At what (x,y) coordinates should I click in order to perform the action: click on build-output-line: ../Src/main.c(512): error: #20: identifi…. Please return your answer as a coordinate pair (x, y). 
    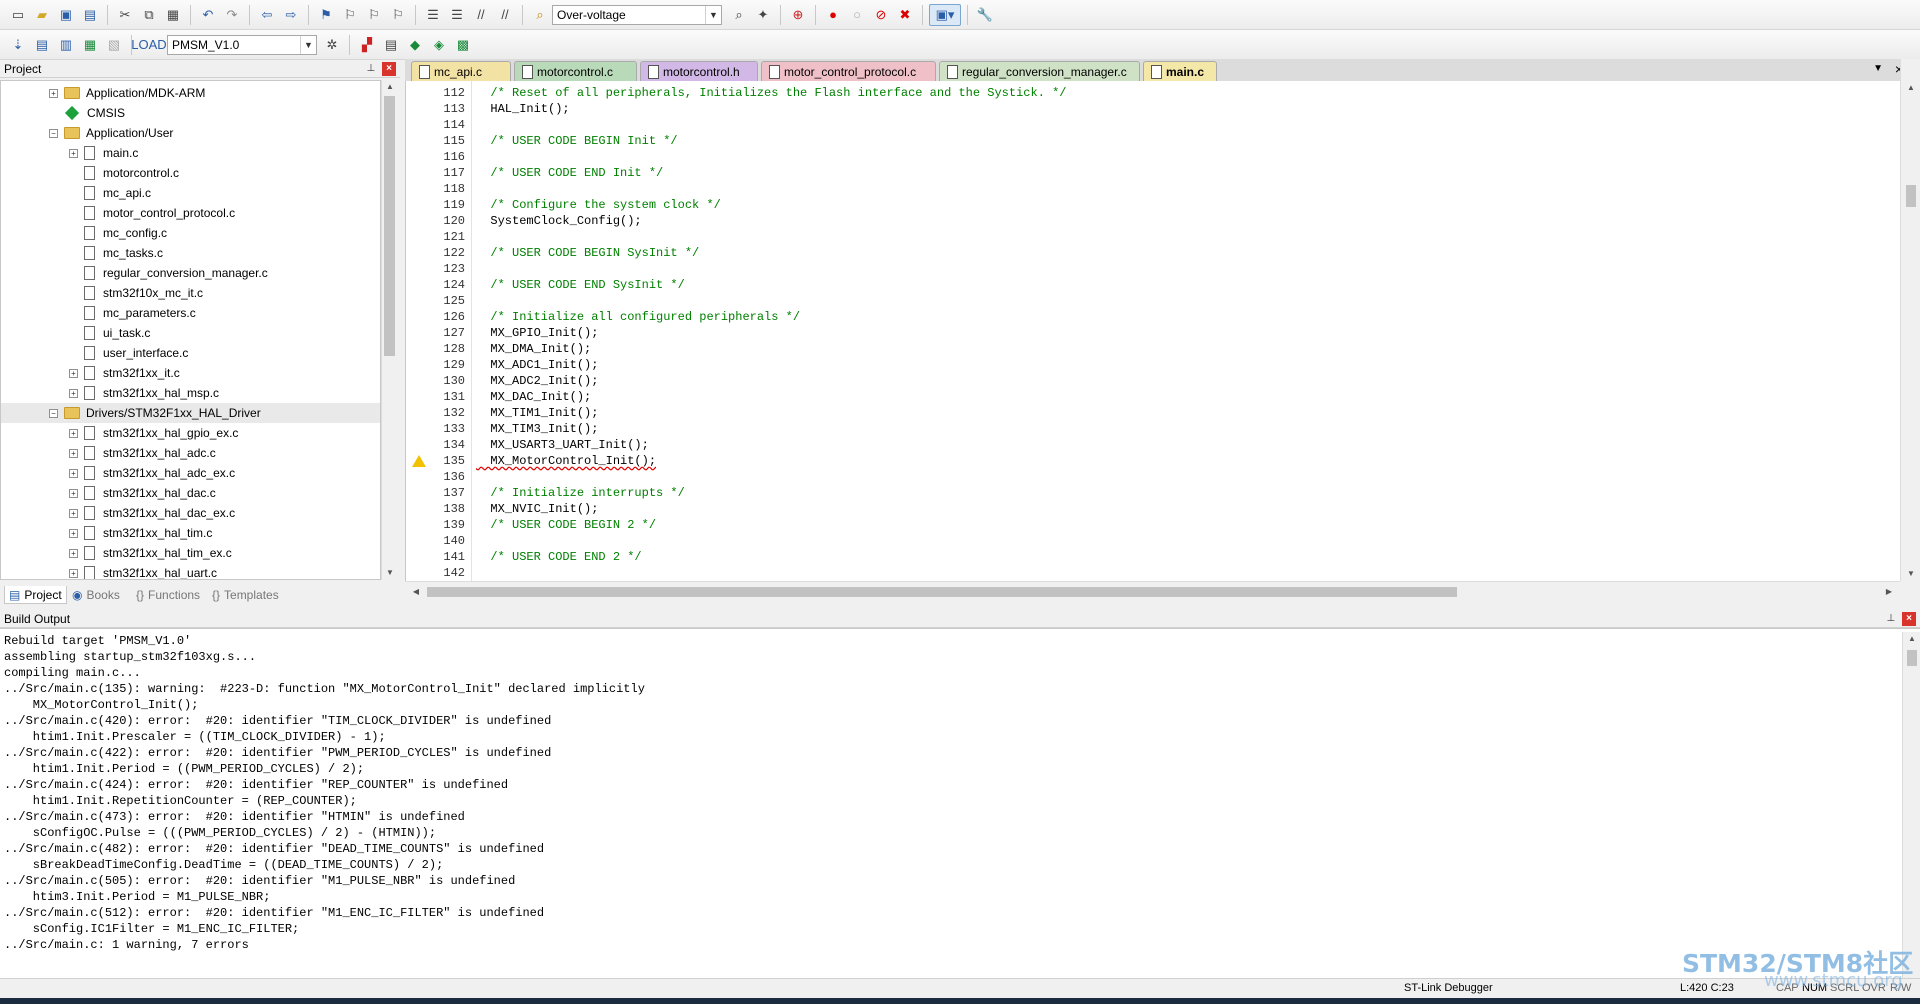
    Looking at the image, I should click on (274, 913).